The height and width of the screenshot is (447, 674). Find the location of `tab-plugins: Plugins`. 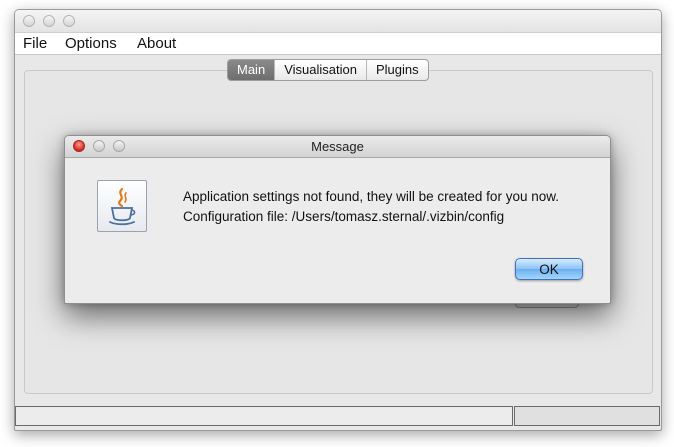

tab-plugins: Plugins is located at coordinates (397, 70).